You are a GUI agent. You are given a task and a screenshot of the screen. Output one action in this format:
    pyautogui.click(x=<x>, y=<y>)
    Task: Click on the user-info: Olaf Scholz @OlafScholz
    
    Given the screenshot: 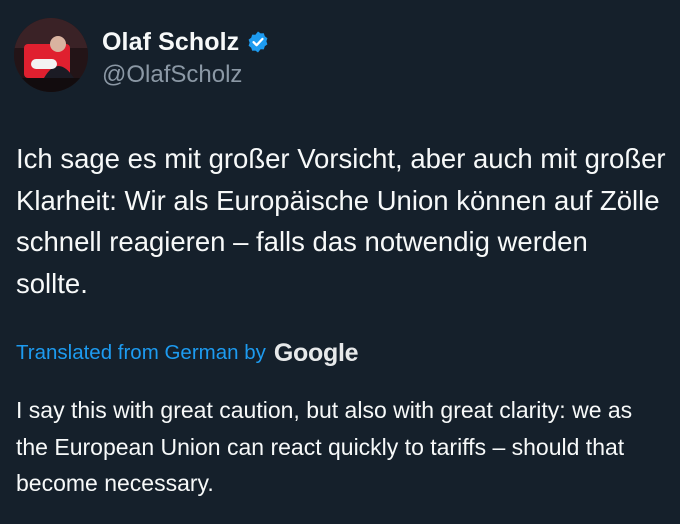 What is the action you would take?
    pyautogui.click(x=186, y=57)
    